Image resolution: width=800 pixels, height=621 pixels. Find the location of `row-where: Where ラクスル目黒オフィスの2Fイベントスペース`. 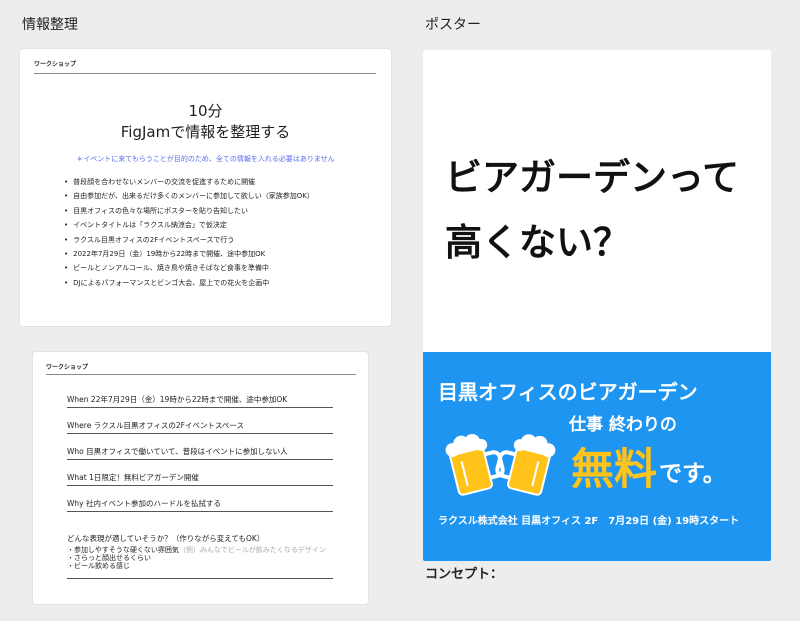

row-where: Where ラクスル目黒オフィスの2Fイベントスペース is located at coordinates (156, 425).